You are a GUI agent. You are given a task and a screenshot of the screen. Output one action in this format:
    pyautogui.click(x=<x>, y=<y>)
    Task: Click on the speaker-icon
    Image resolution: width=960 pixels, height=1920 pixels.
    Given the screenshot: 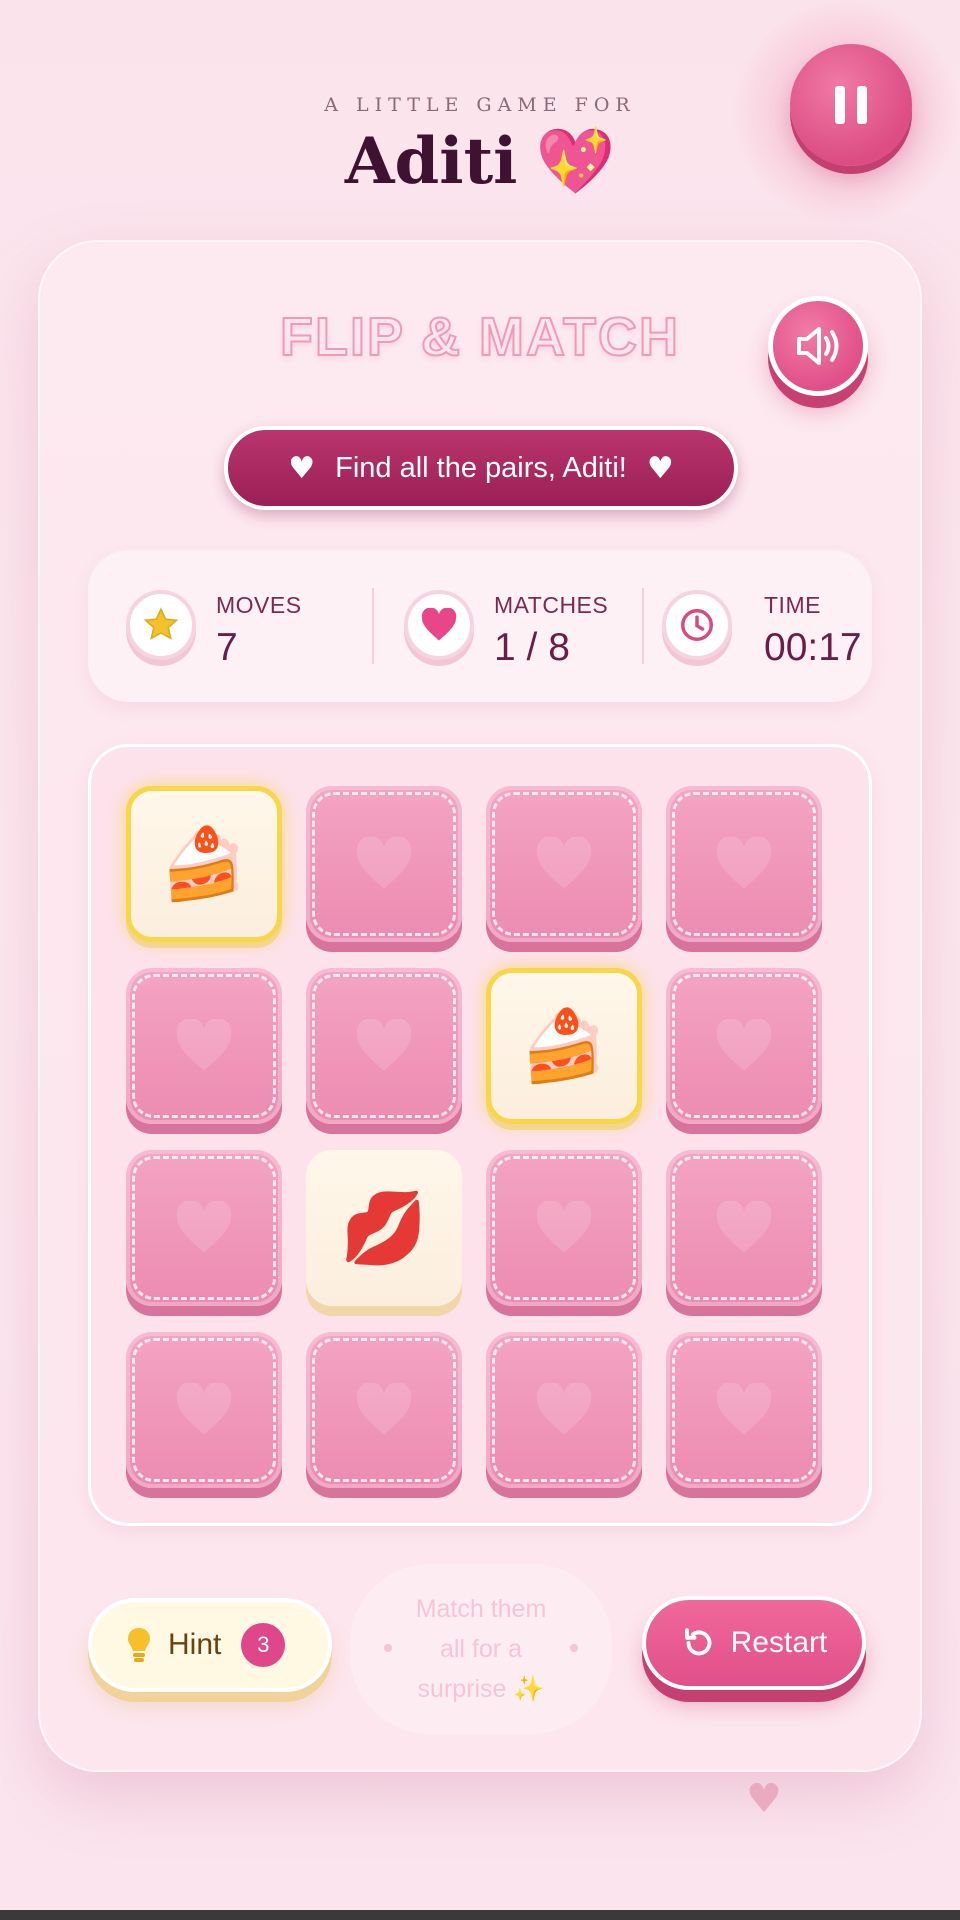 What is the action you would take?
    pyautogui.click(x=818, y=346)
    